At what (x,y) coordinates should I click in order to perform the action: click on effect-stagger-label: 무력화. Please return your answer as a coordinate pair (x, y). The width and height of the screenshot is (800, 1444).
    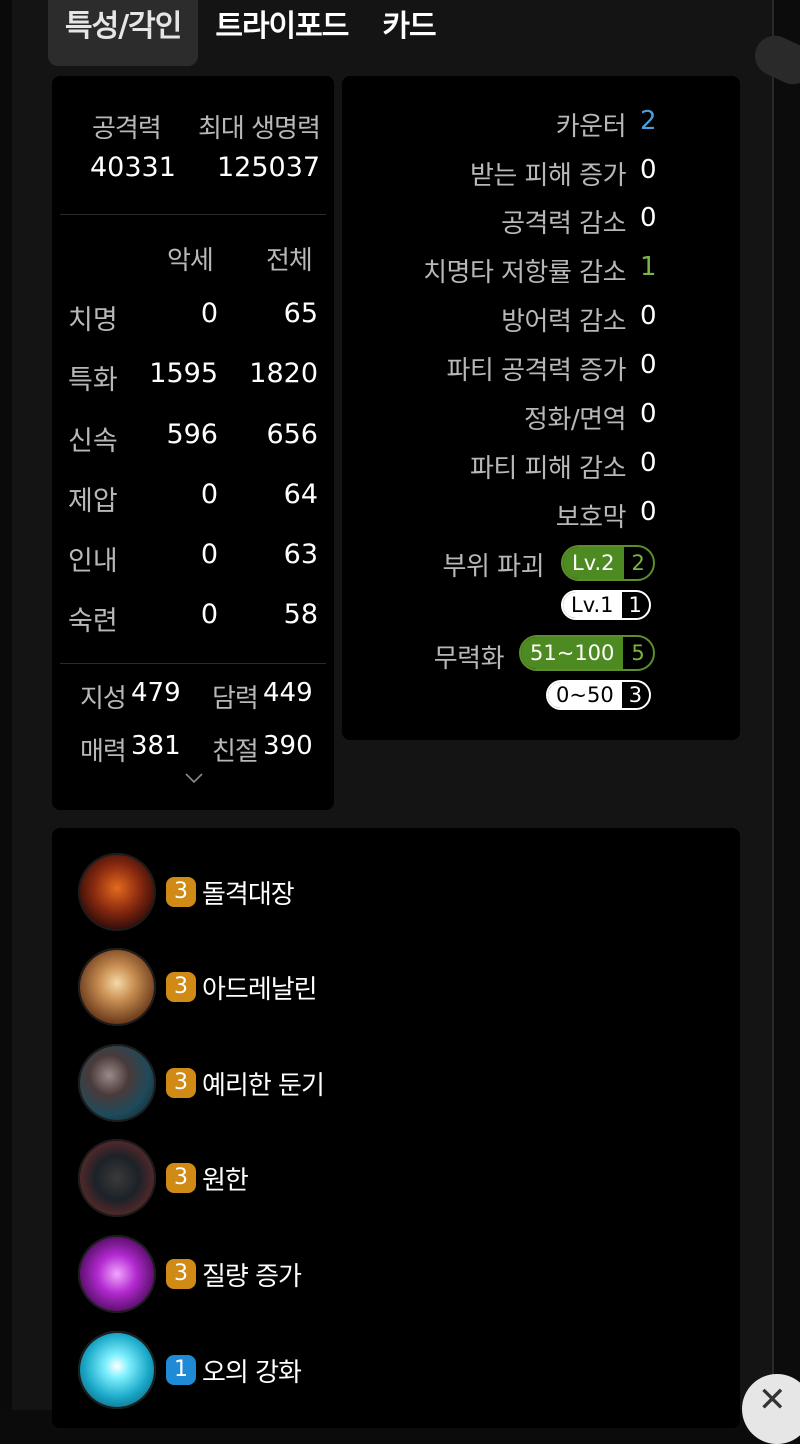
    Looking at the image, I should click on (469, 659).